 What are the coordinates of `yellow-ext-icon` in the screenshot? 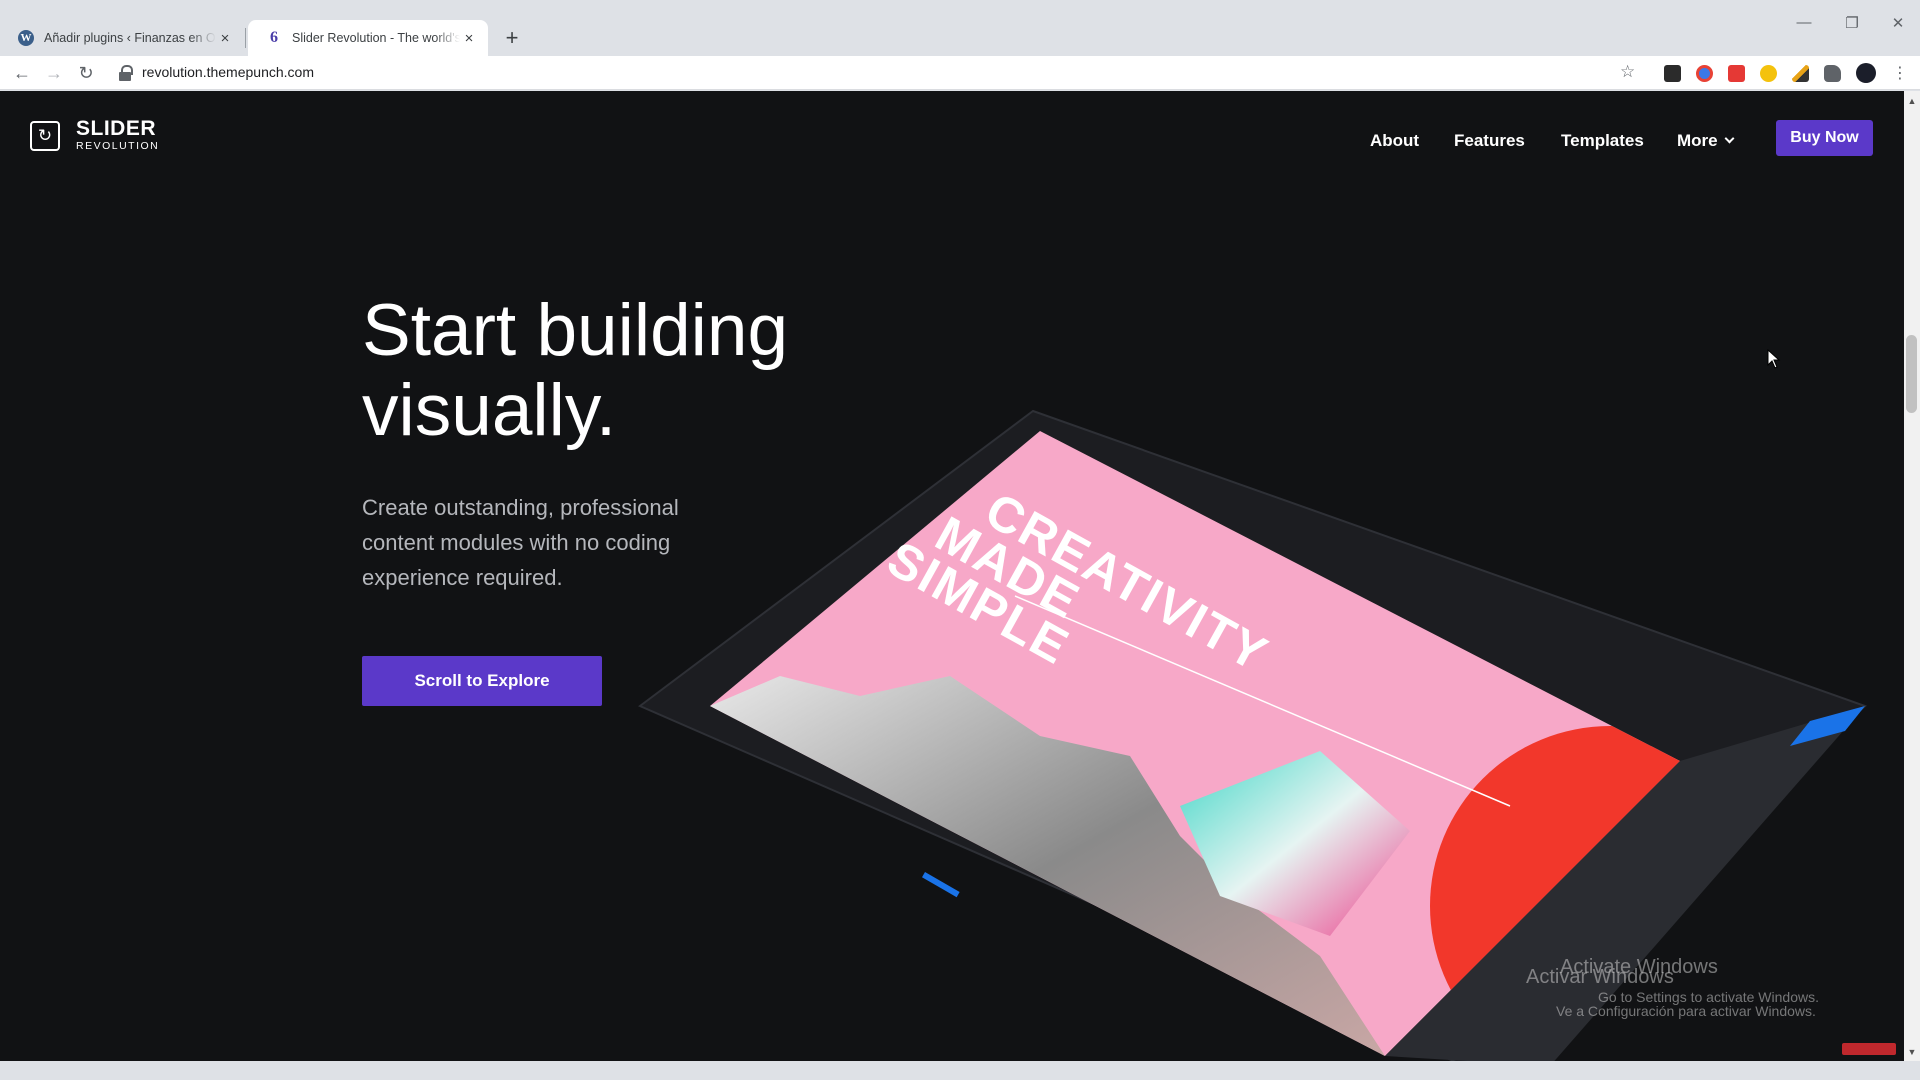 It's located at (1768, 73).